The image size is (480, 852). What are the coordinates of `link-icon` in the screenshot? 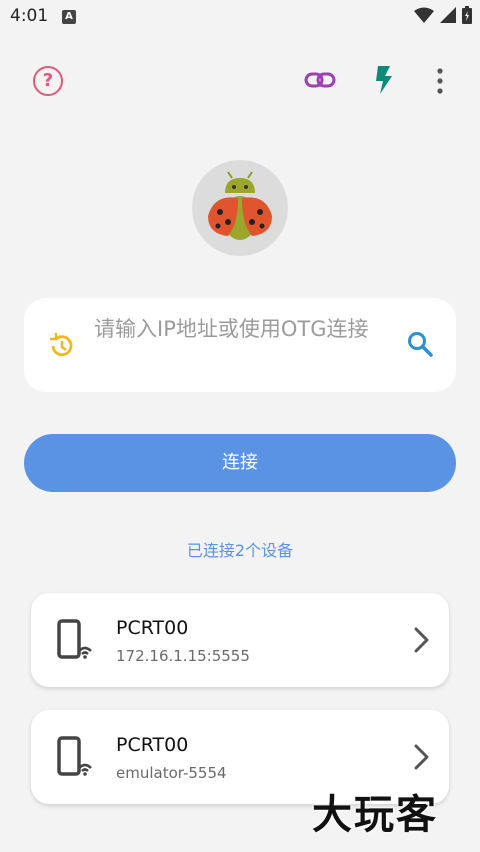 It's located at (320, 80).